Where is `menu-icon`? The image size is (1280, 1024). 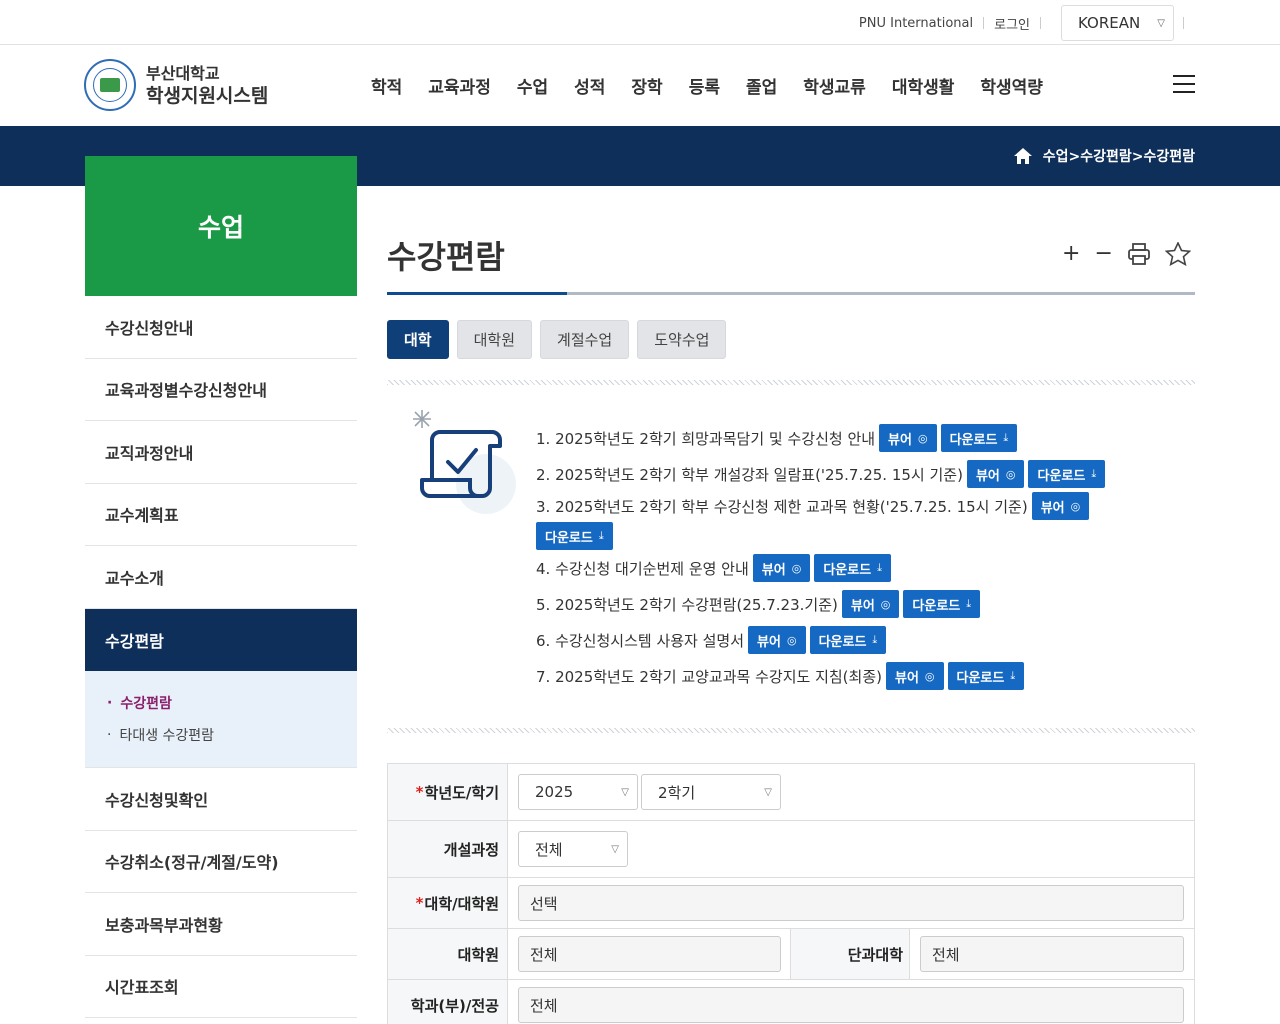 menu-icon is located at coordinates (1184, 84).